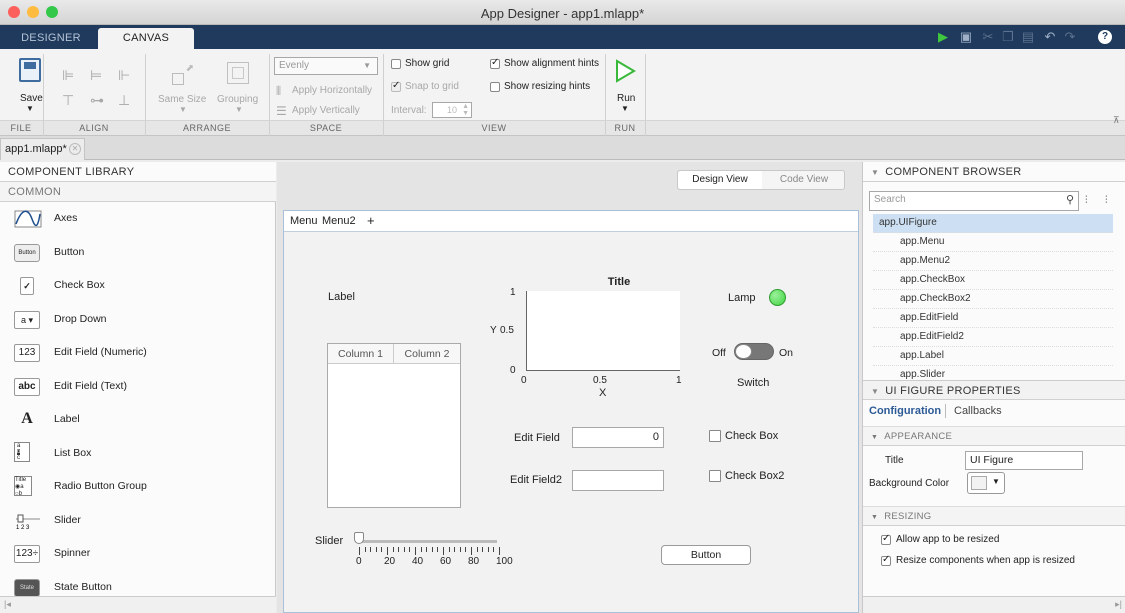  I want to click on add-menu-icon: +, so click(371, 220).